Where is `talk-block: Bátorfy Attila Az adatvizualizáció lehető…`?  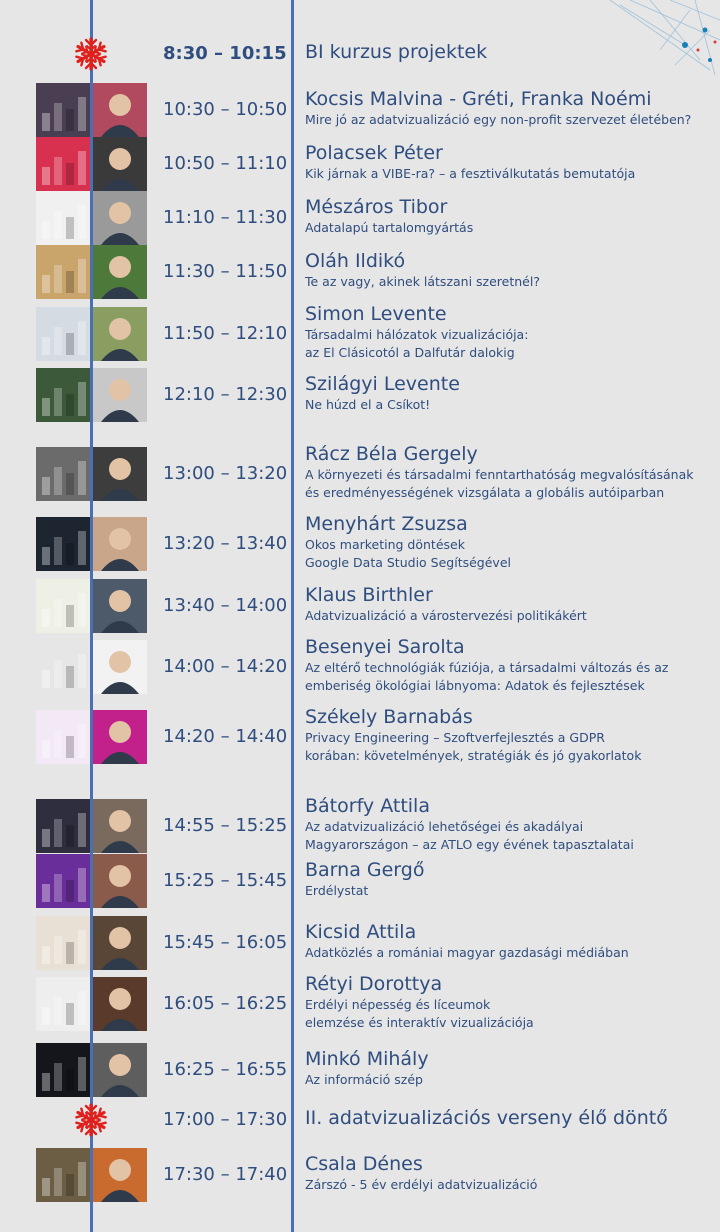 talk-block: Bátorfy Attila Az adatvizualizáció lehető… is located at coordinates (507, 824).